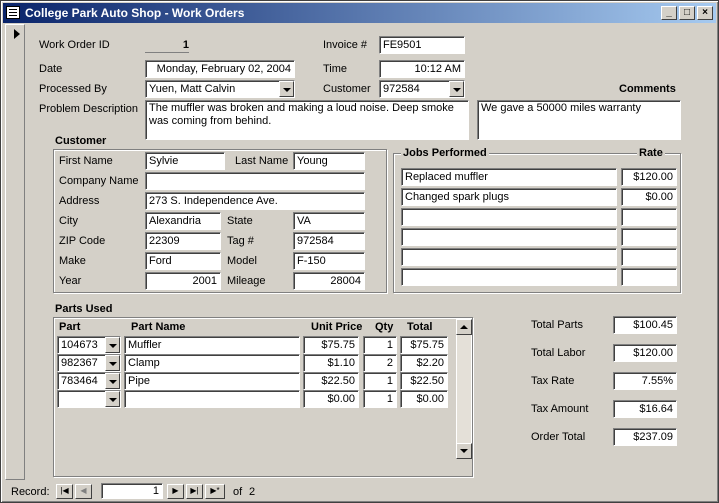  I want to click on unit-price-field: $0.00, so click(331, 399).